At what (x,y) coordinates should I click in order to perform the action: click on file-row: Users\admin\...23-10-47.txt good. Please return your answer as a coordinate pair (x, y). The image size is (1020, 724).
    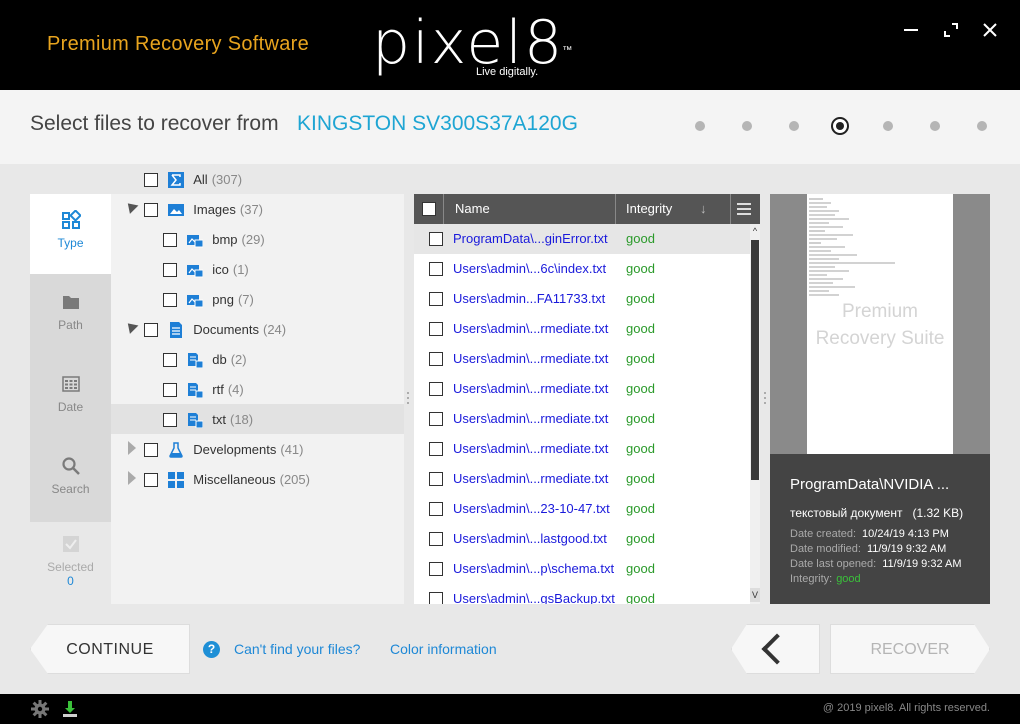
    Looking at the image, I should click on (582, 509).